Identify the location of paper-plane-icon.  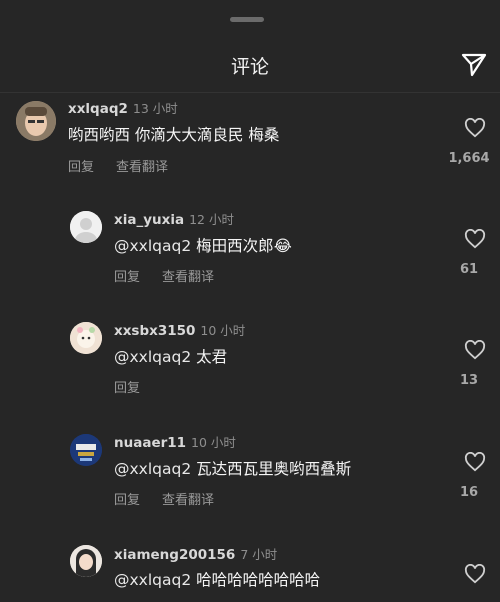
(474, 65).